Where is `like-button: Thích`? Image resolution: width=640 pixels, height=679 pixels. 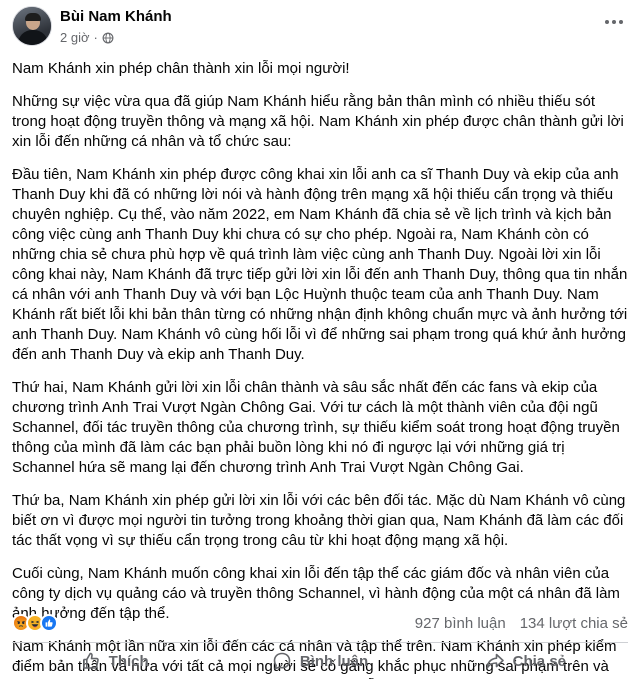
like-button: Thích is located at coordinates (114, 661).